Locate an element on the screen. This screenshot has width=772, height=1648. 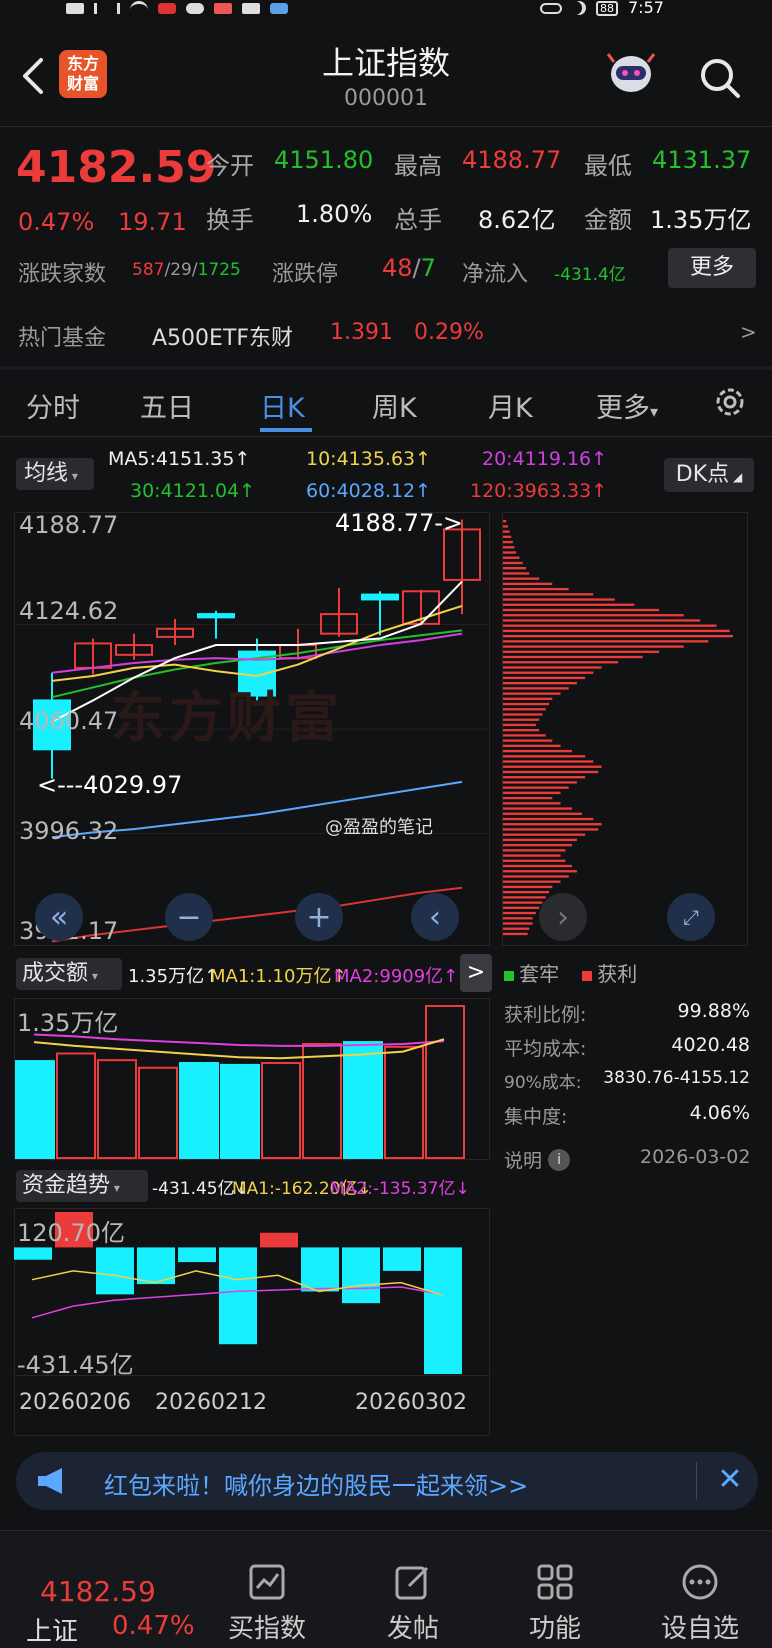
app-logo: 东方 财富 is located at coordinates (83, 74).